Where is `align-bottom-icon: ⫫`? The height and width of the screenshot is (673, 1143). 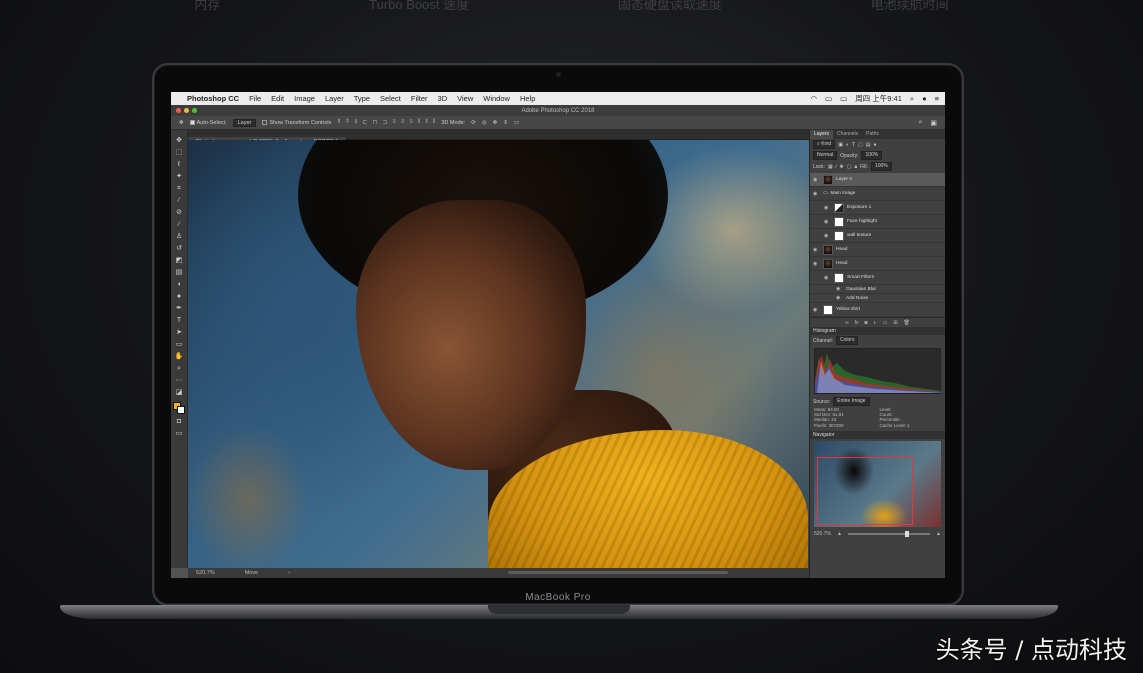
align-bottom-icon: ⫫ is located at coordinates (355, 122).